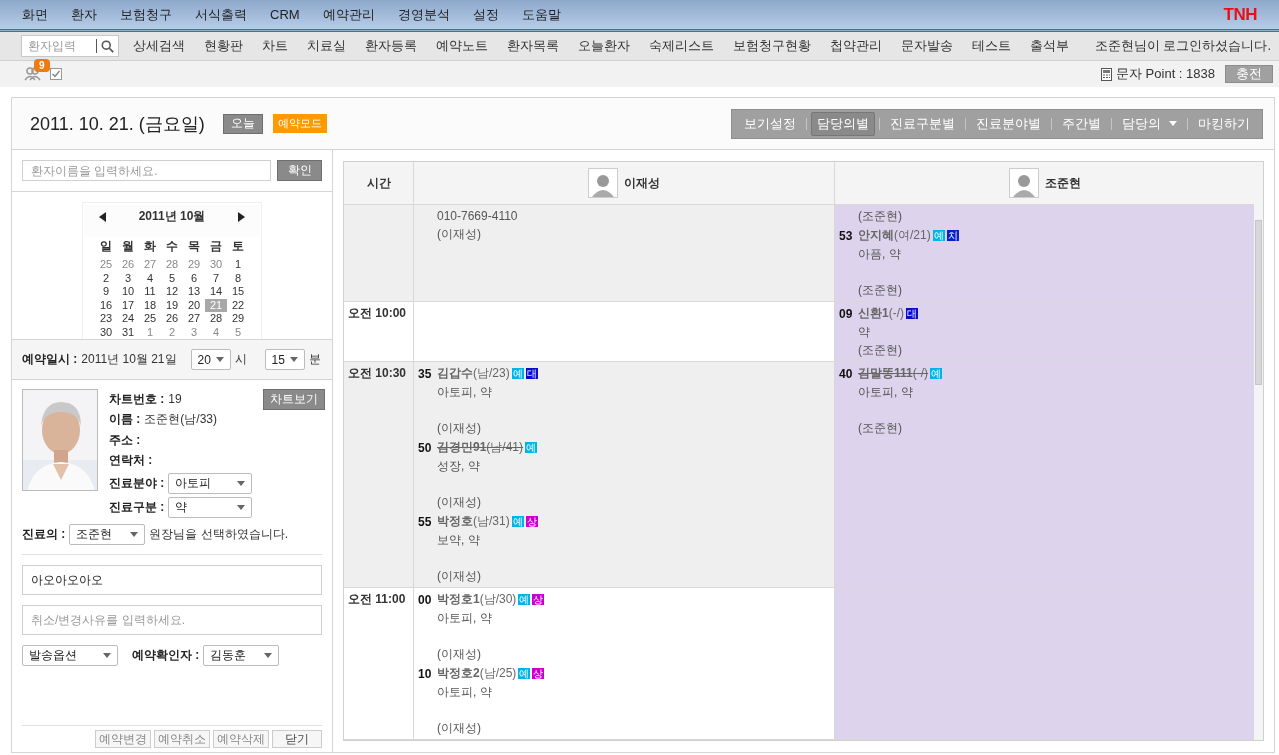 This screenshot has height=755, width=1279. Describe the element at coordinates (150, 305) in the screenshot. I see `calendar-day: 18` at that location.